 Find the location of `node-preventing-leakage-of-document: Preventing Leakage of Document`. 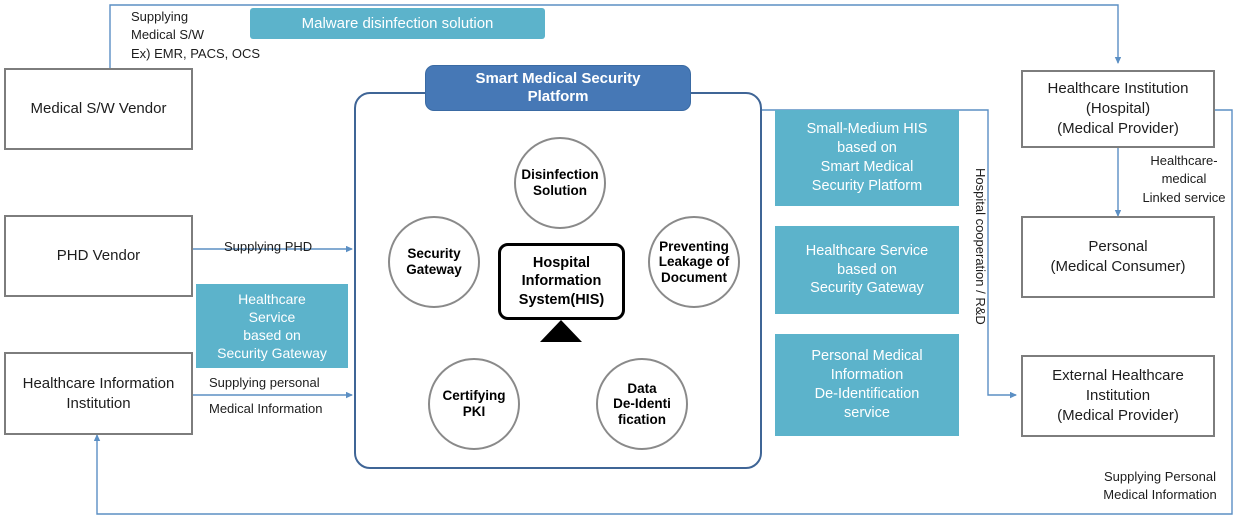

node-preventing-leakage-of-document: Preventing Leakage of Document is located at coordinates (694, 262).